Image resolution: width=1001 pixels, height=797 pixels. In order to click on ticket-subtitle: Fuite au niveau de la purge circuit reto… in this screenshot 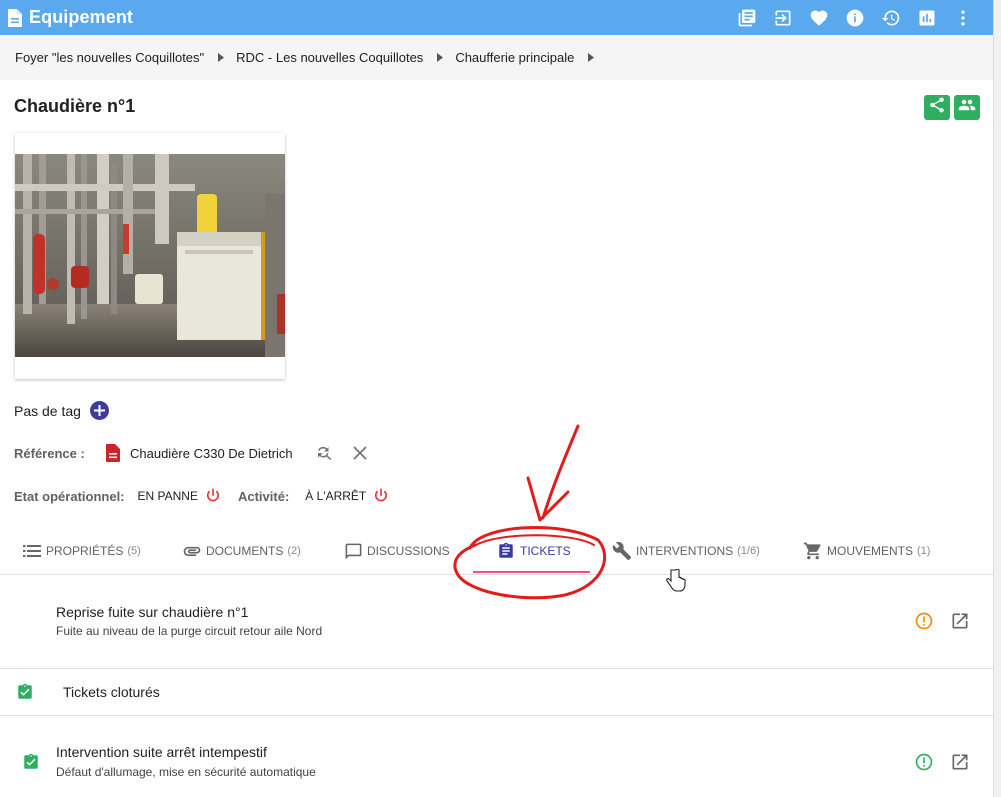, I will do `click(189, 631)`.